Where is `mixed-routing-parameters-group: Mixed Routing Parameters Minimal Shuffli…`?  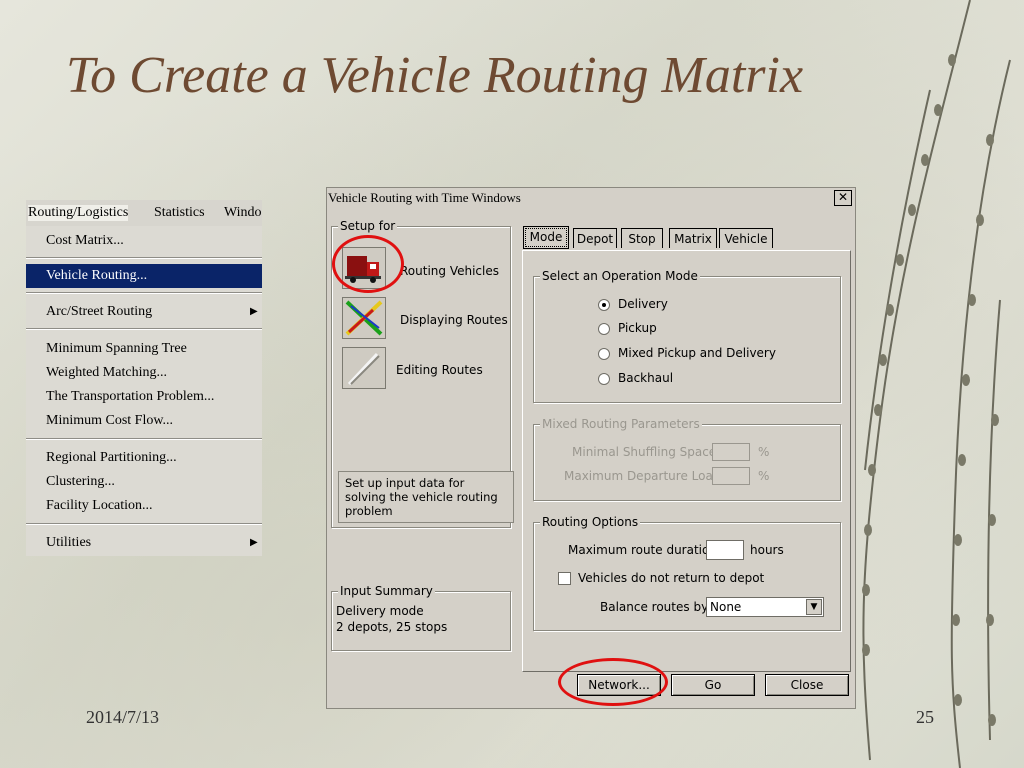
mixed-routing-parameters-group: Mixed Routing Parameters Minimal Shuffli… is located at coordinates (687, 459).